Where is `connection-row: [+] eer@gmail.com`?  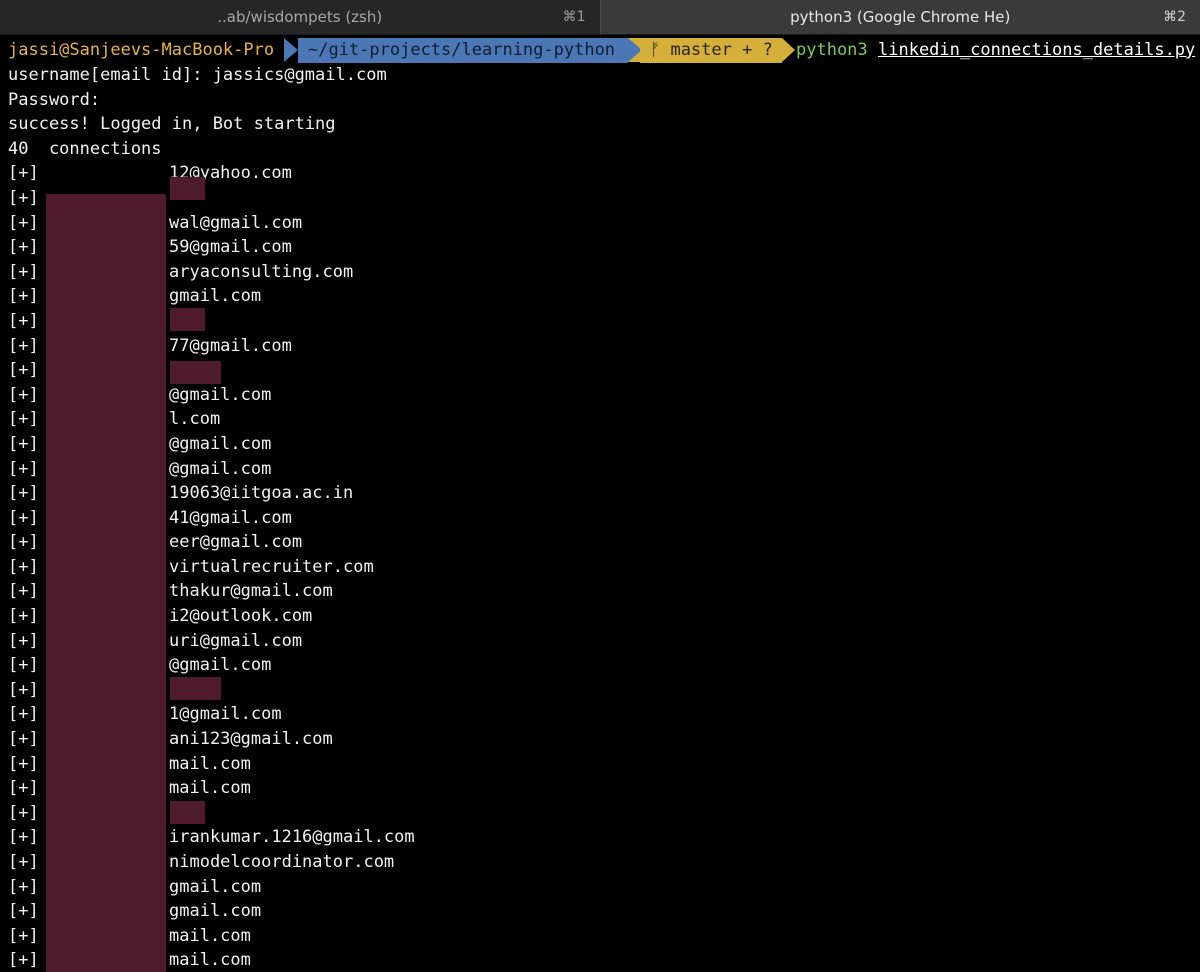 connection-row: [+] eer@gmail.com is located at coordinates (604, 542).